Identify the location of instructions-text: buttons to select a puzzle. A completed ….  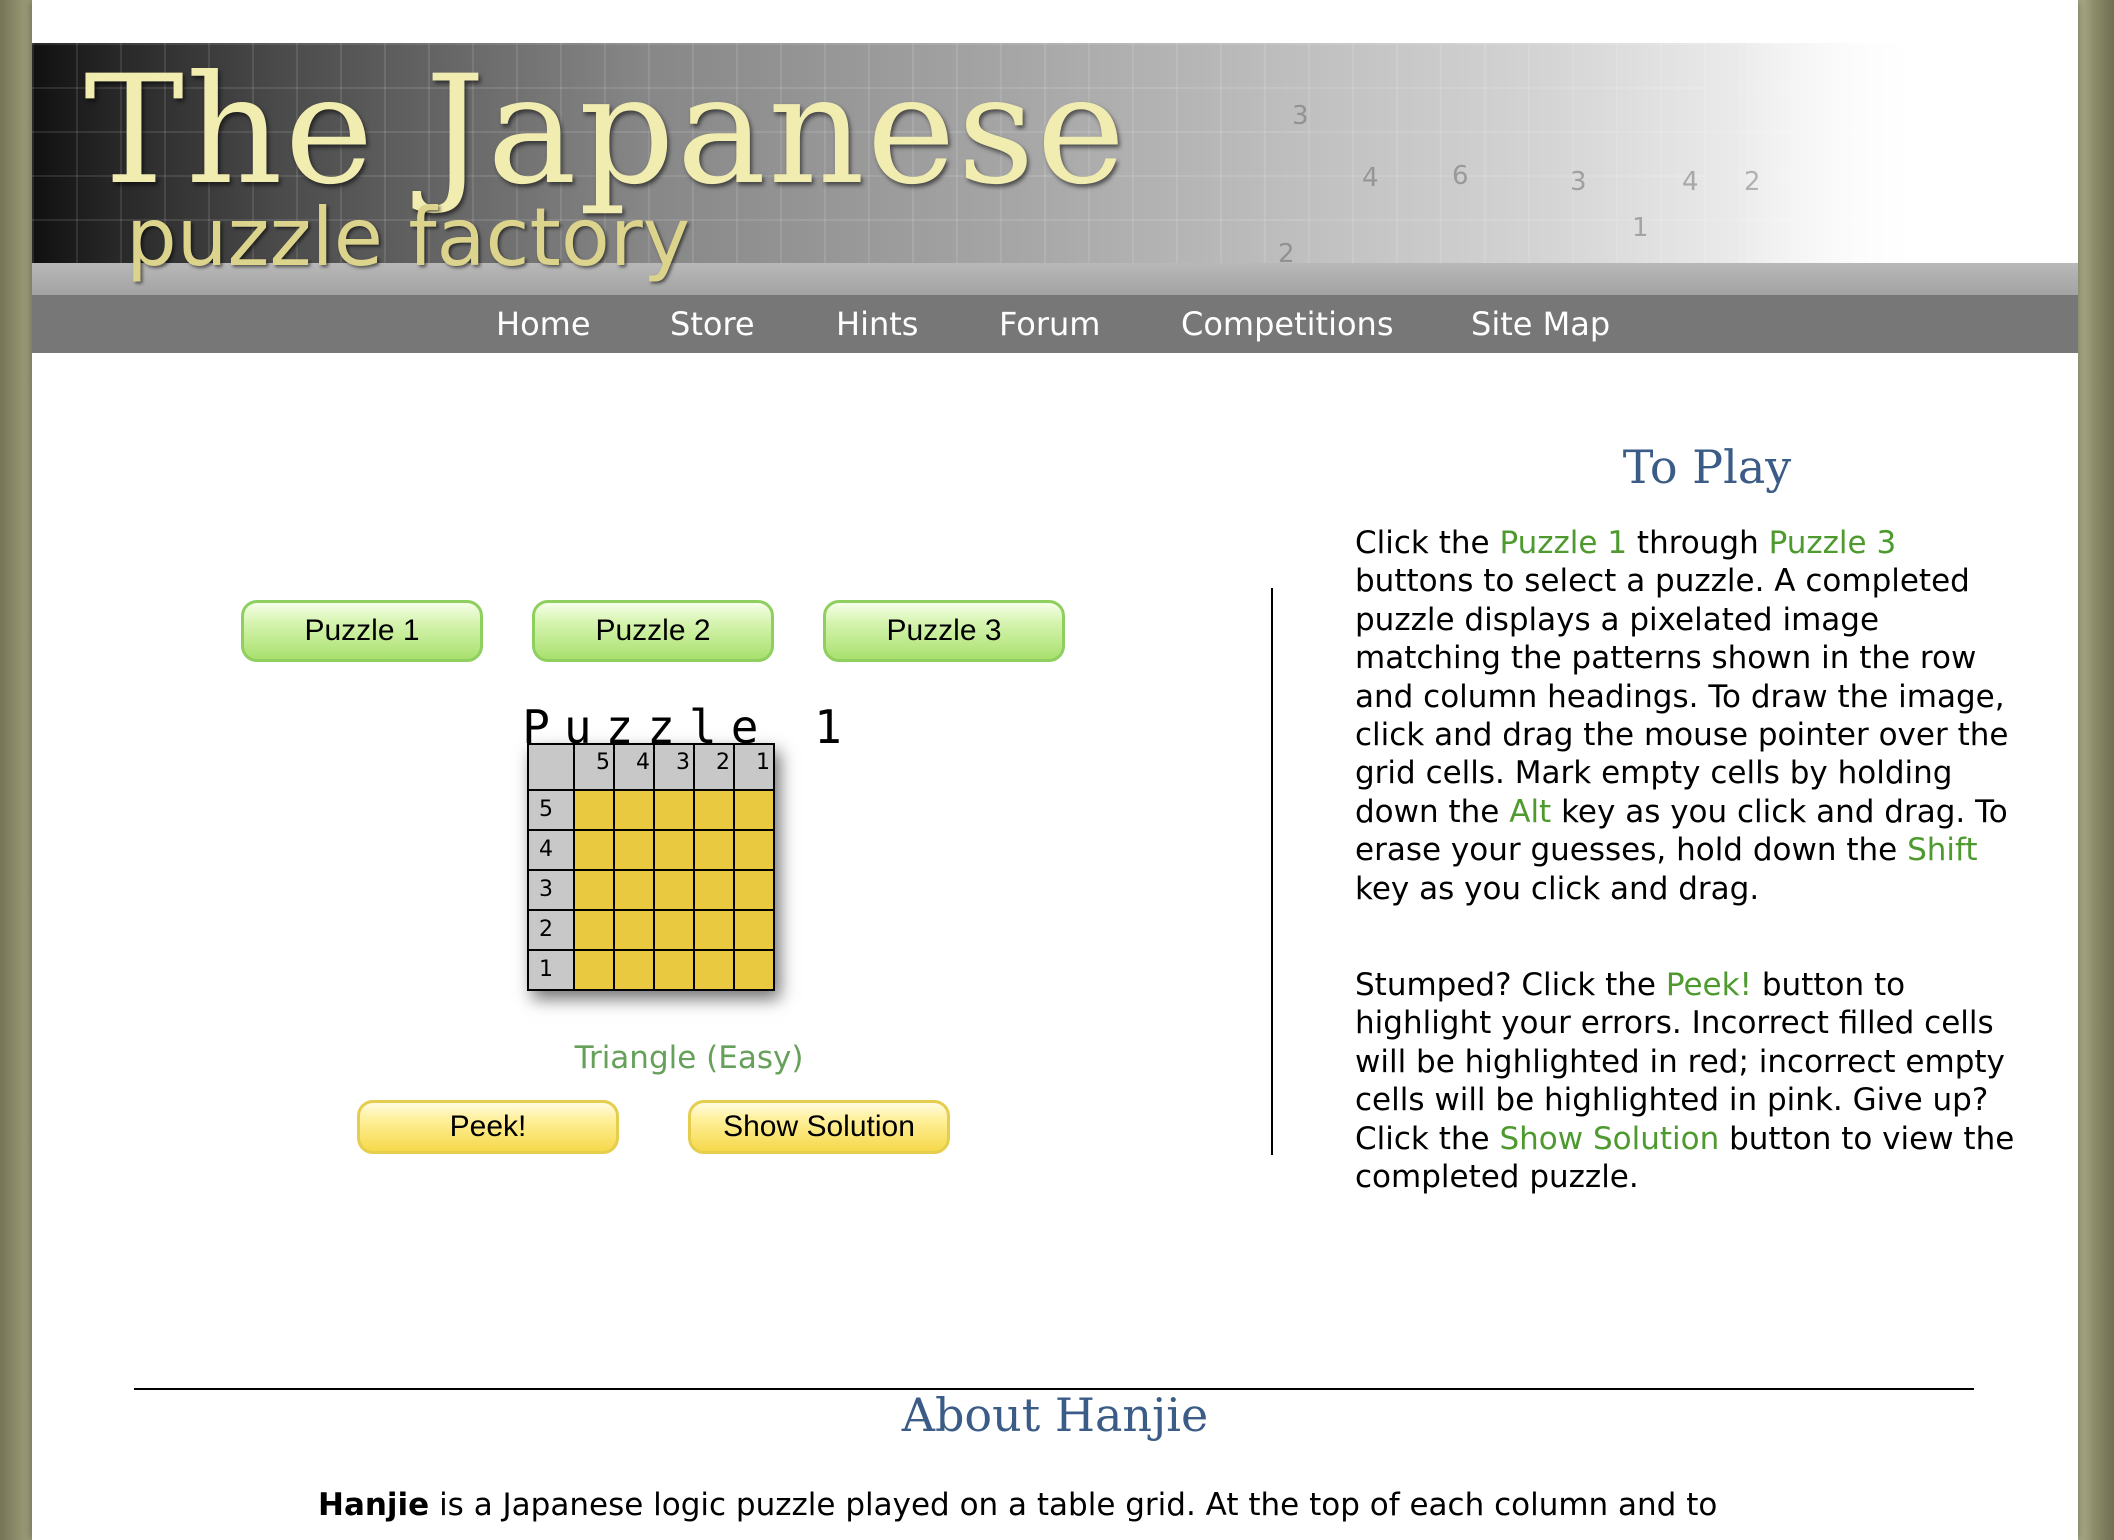
(1682, 696).